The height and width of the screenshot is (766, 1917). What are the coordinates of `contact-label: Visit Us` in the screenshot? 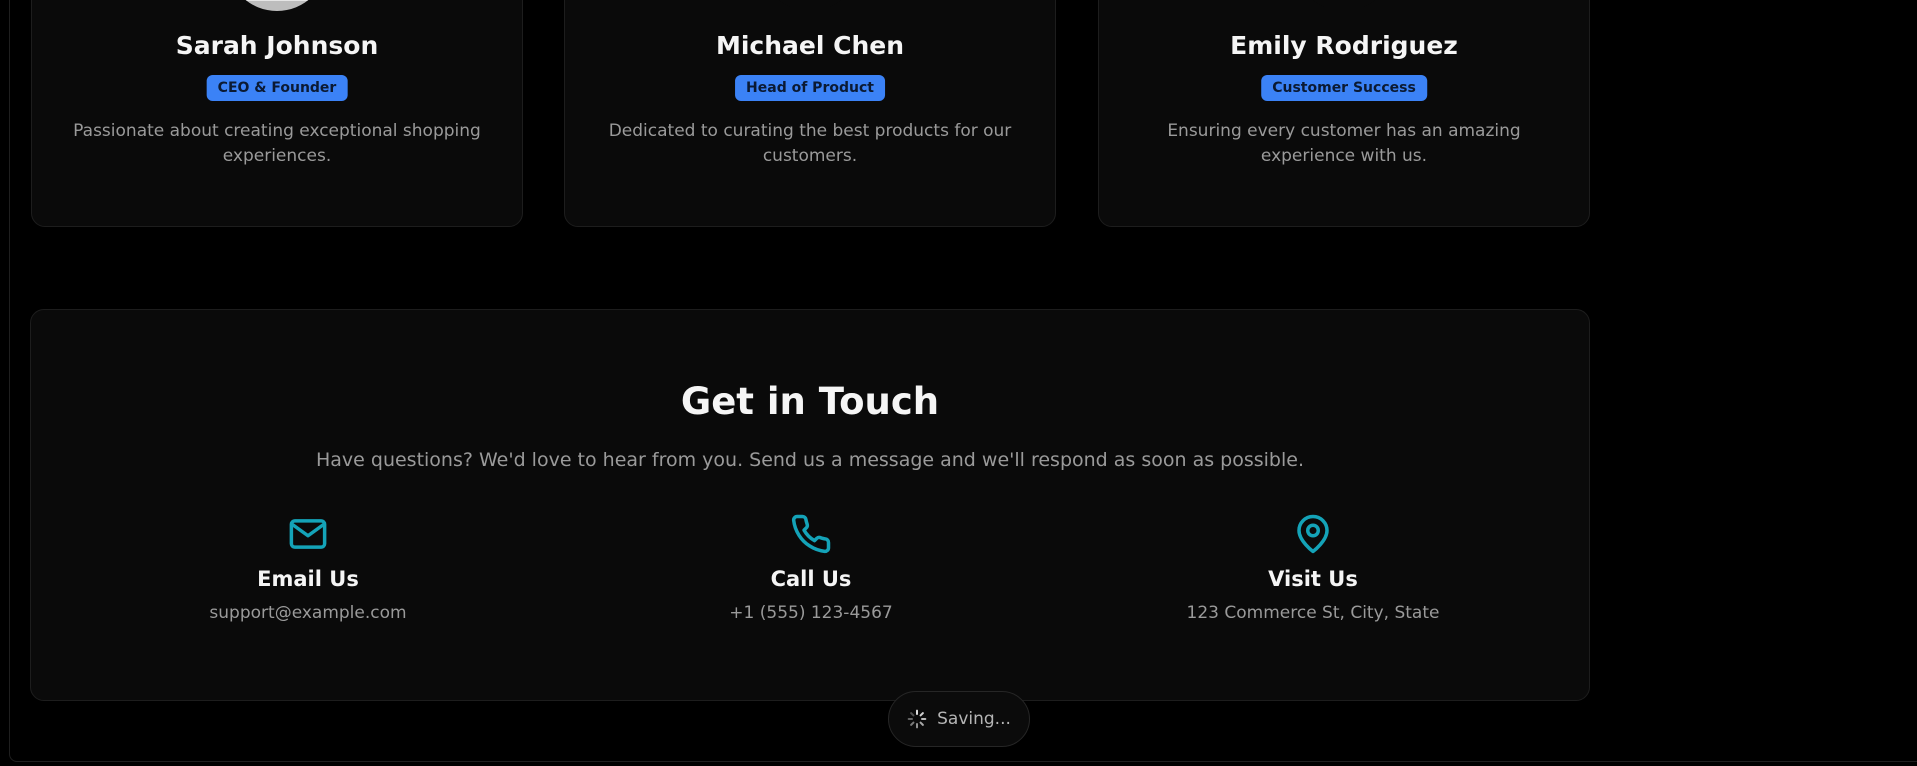 It's located at (1313, 579).